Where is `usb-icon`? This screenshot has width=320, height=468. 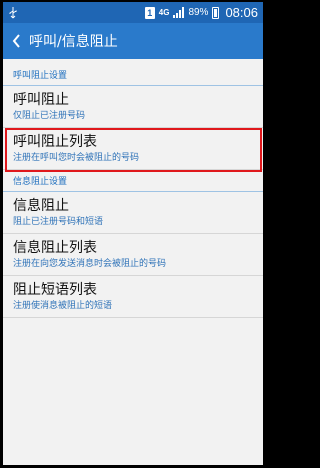
usb-icon is located at coordinates (13, 12).